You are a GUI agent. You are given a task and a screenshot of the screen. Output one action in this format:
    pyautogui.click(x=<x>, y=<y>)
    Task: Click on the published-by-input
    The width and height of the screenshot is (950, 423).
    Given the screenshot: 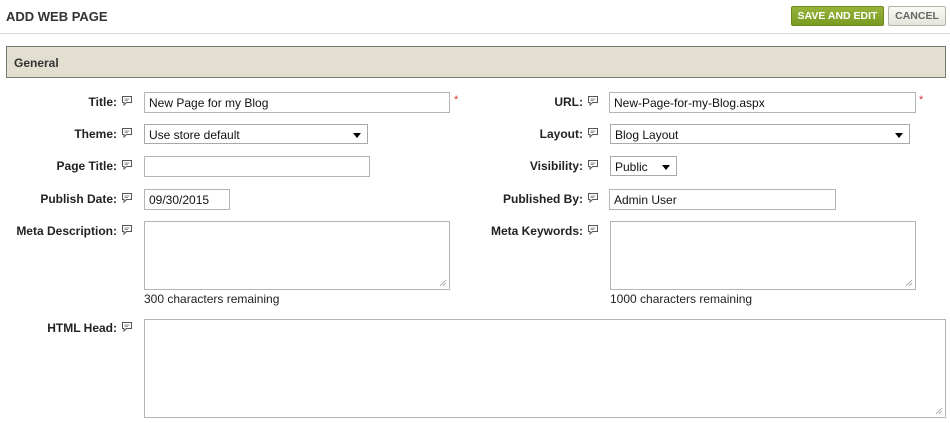 What is the action you would take?
    pyautogui.click(x=722, y=199)
    